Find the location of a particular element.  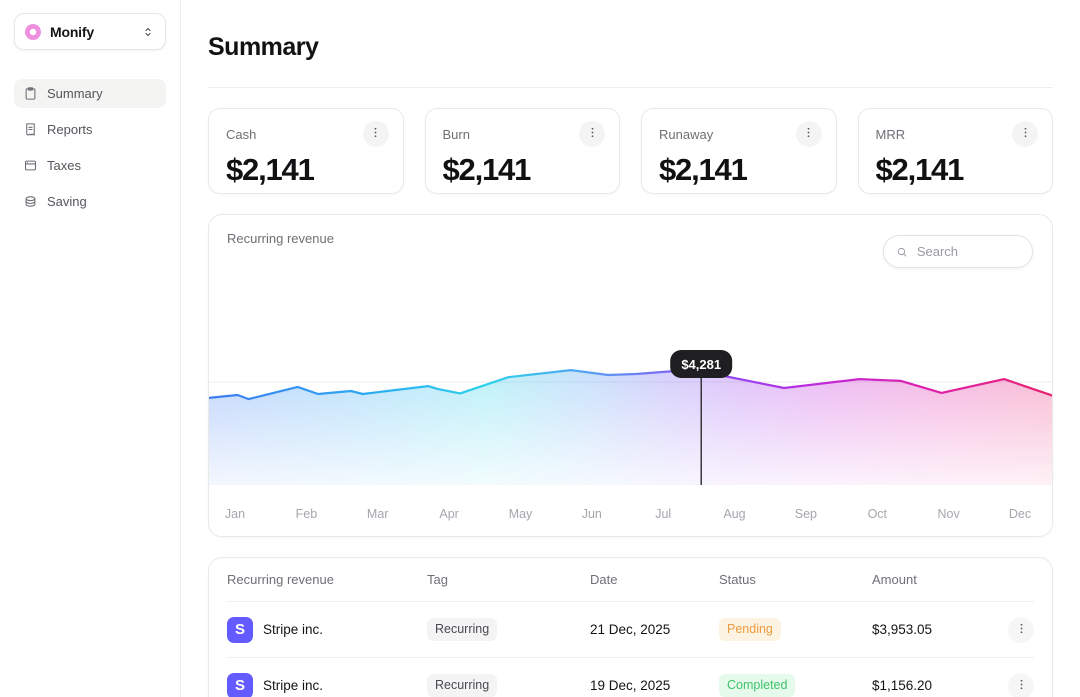

svg-text: Apr is located at coordinates (448, 514).